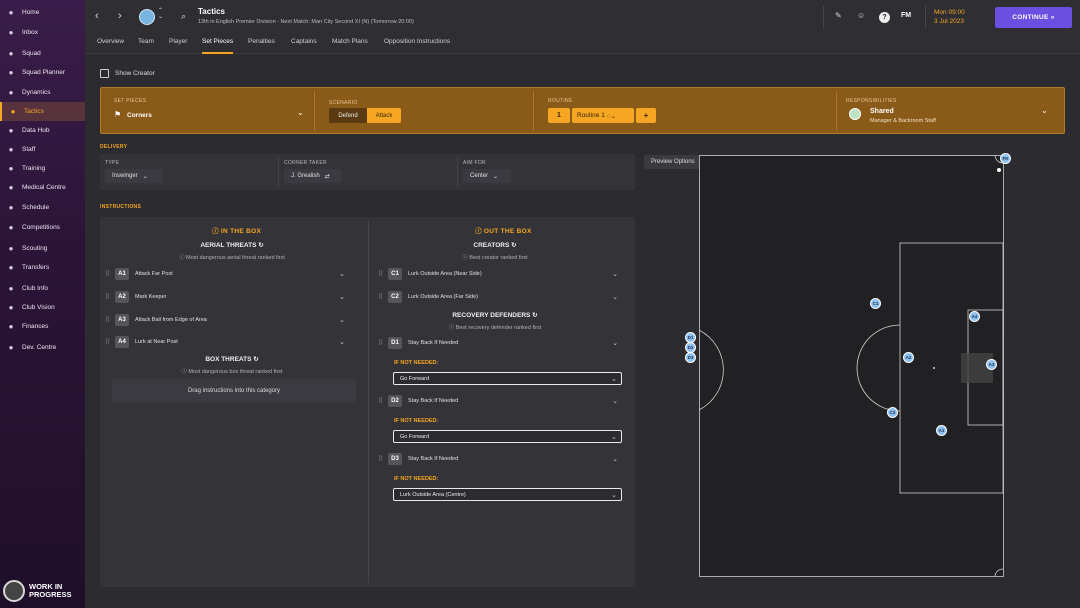 This screenshot has width=1080, height=608. What do you see at coordinates (97, 16) in the screenshot?
I see `back-arrow-icon: ‹` at bounding box center [97, 16].